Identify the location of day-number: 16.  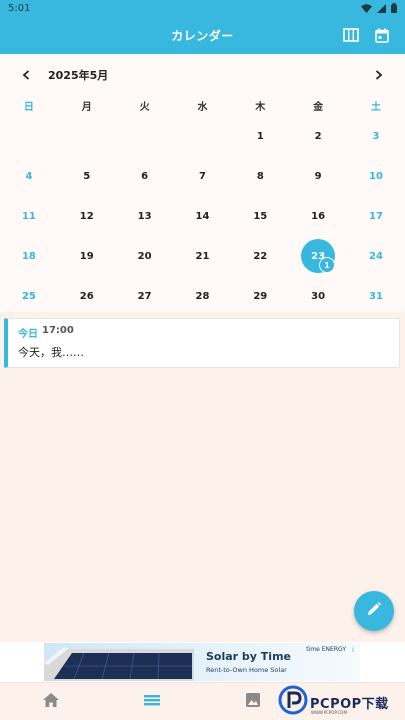
(318, 216).